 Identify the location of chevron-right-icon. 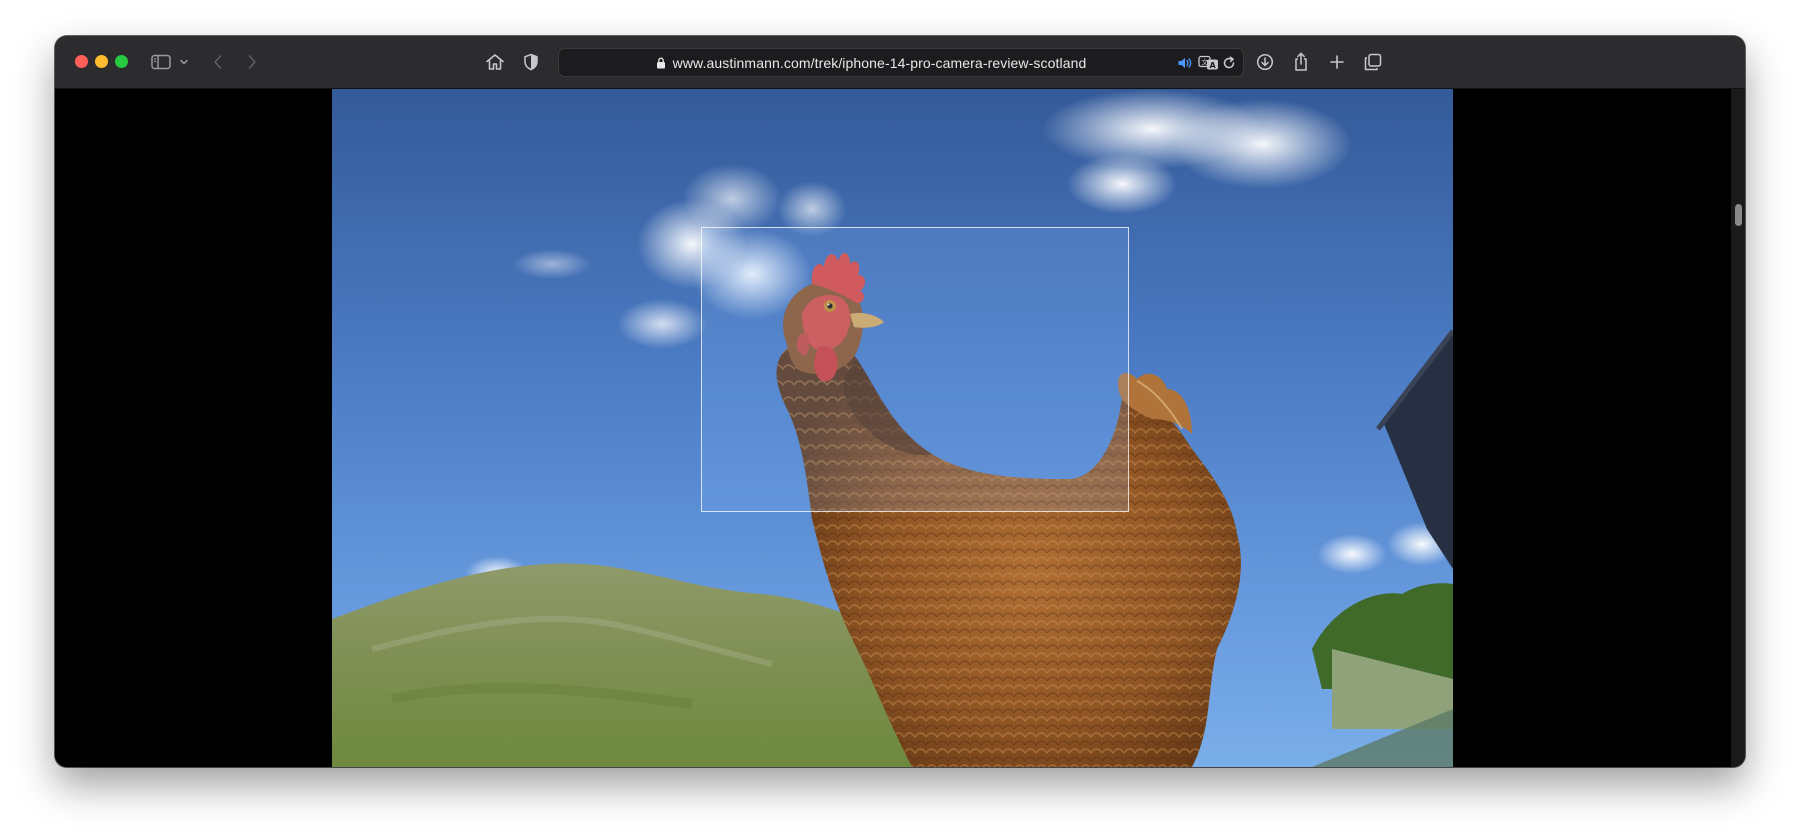
(252, 62).